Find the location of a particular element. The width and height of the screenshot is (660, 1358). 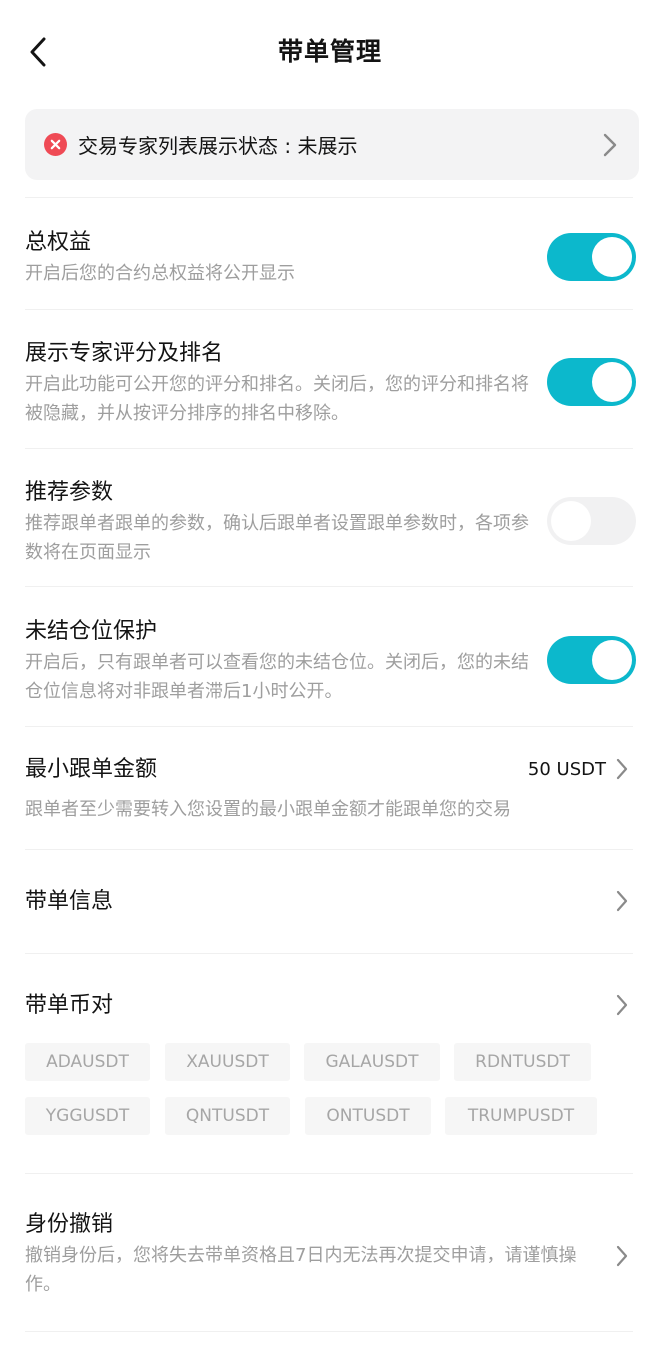

header: 带单管理 is located at coordinates (330, 52).